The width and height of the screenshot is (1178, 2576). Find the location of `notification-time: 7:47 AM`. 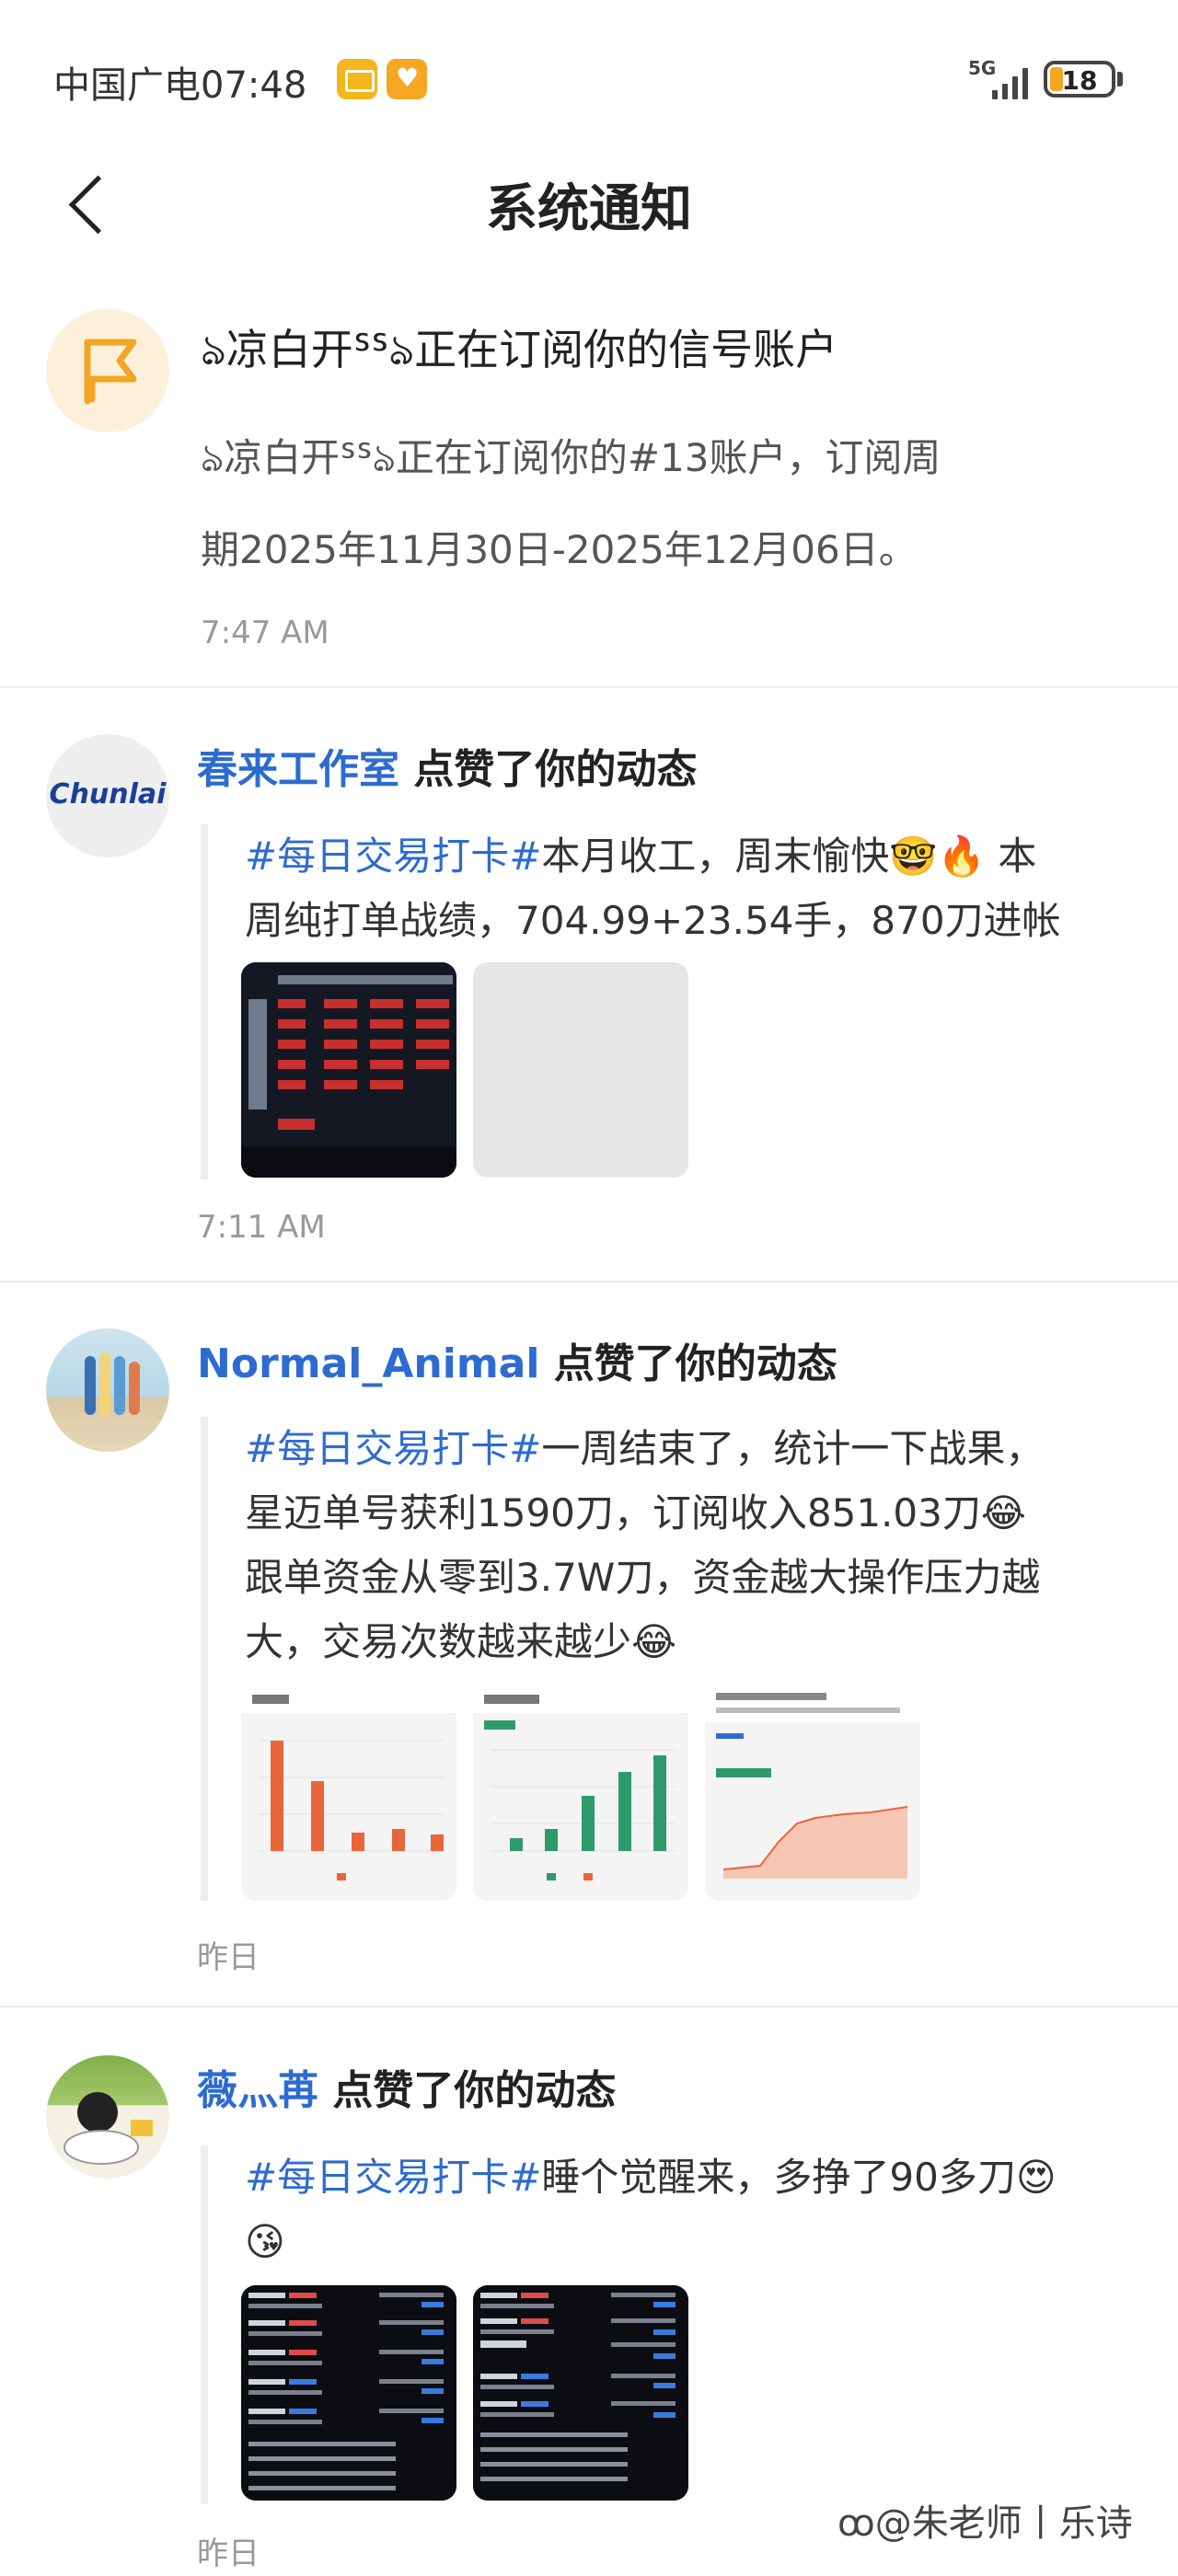

notification-time: 7:47 AM is located at coordinates (265, 633).